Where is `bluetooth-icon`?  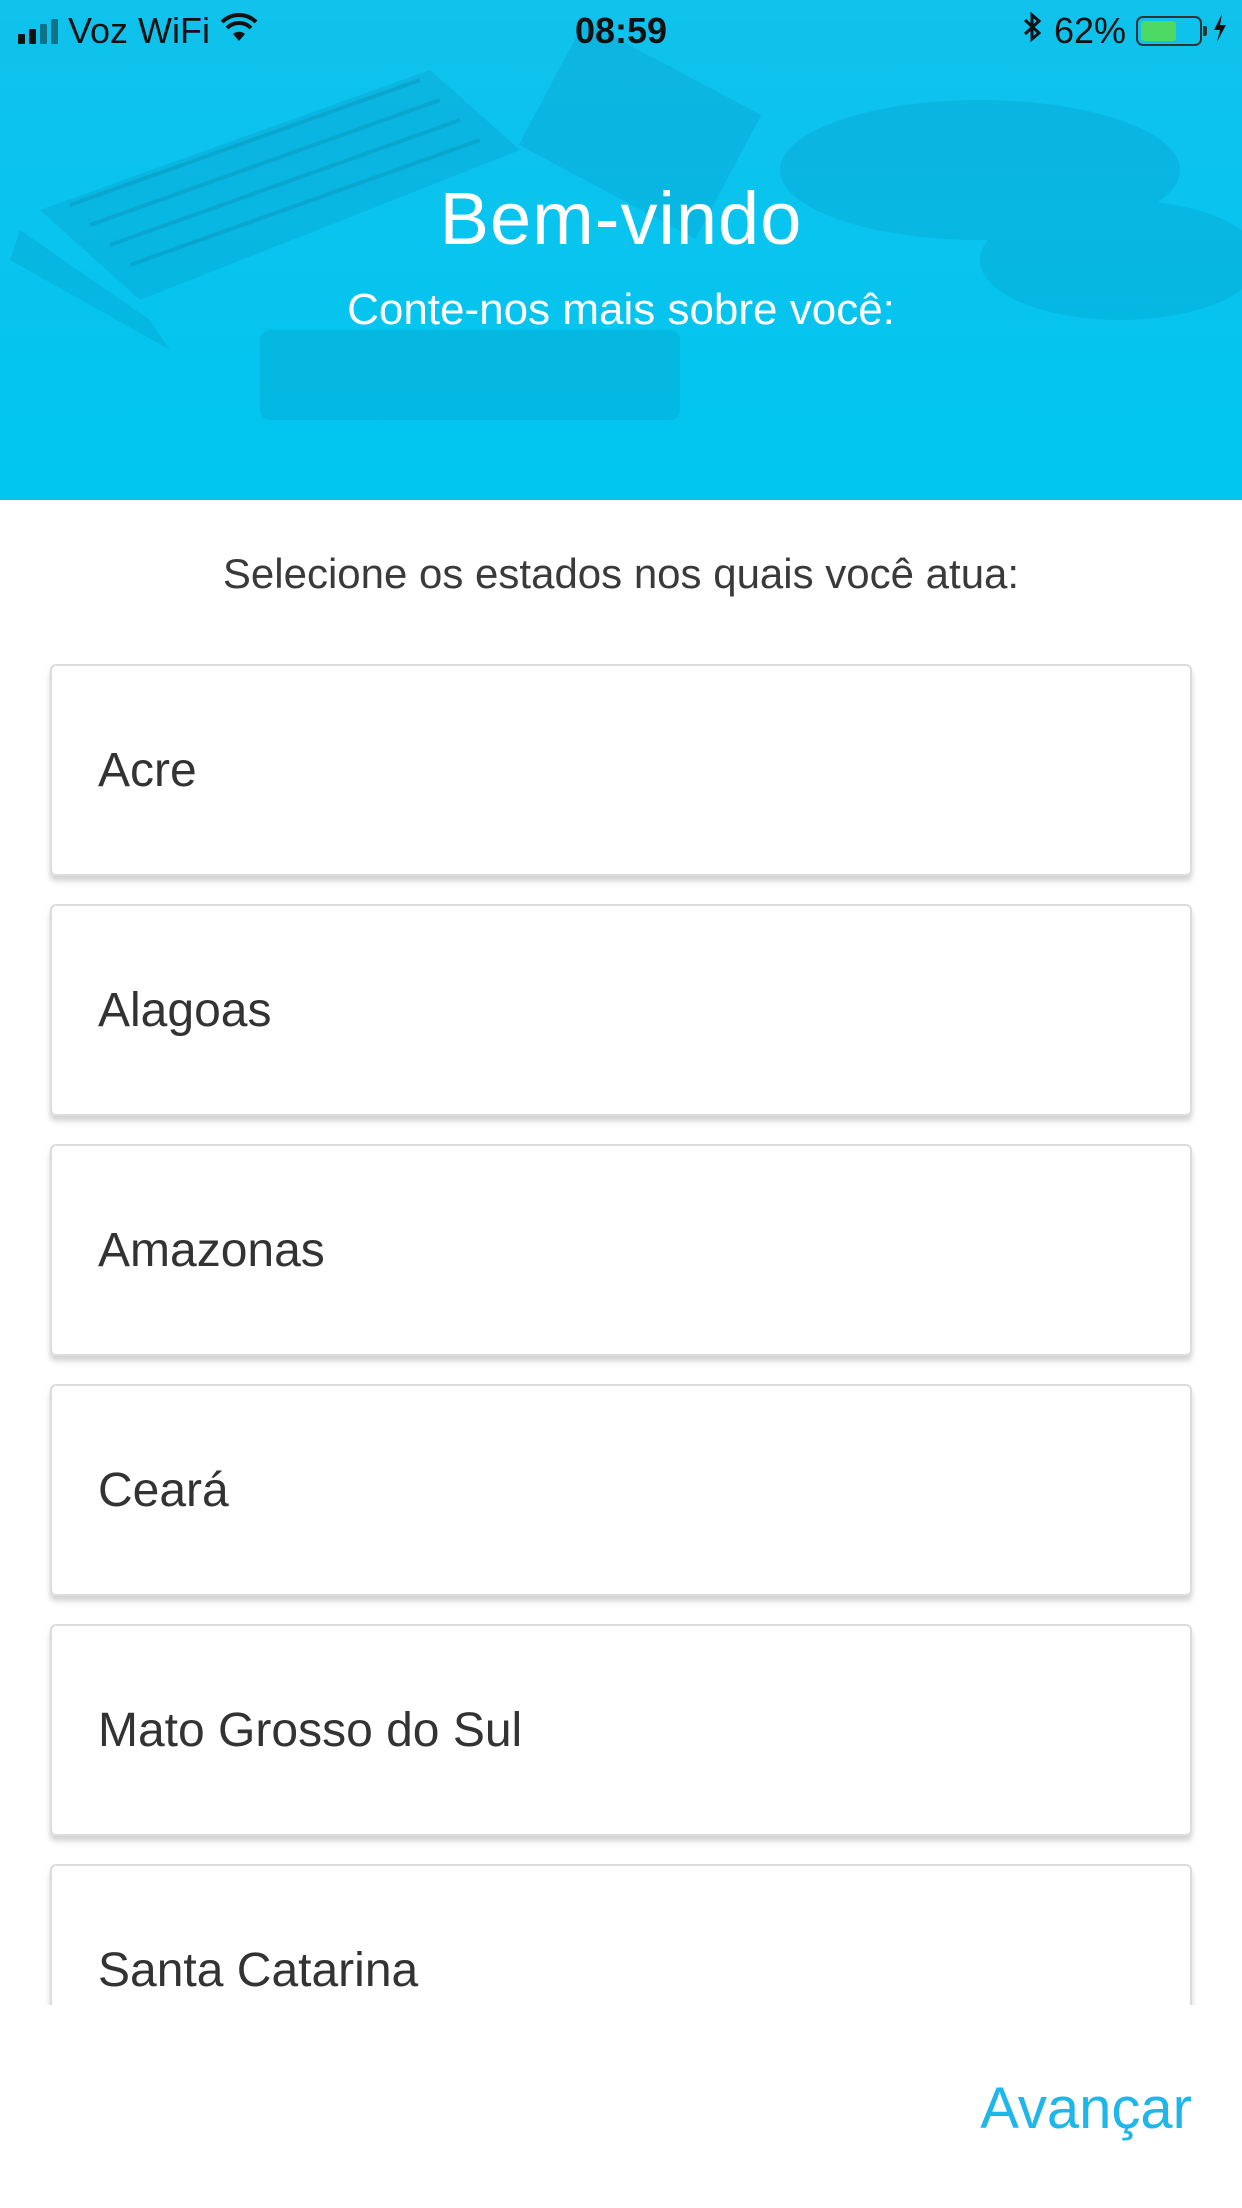 bluetooth-icon is located at coordinates (1033, 31).